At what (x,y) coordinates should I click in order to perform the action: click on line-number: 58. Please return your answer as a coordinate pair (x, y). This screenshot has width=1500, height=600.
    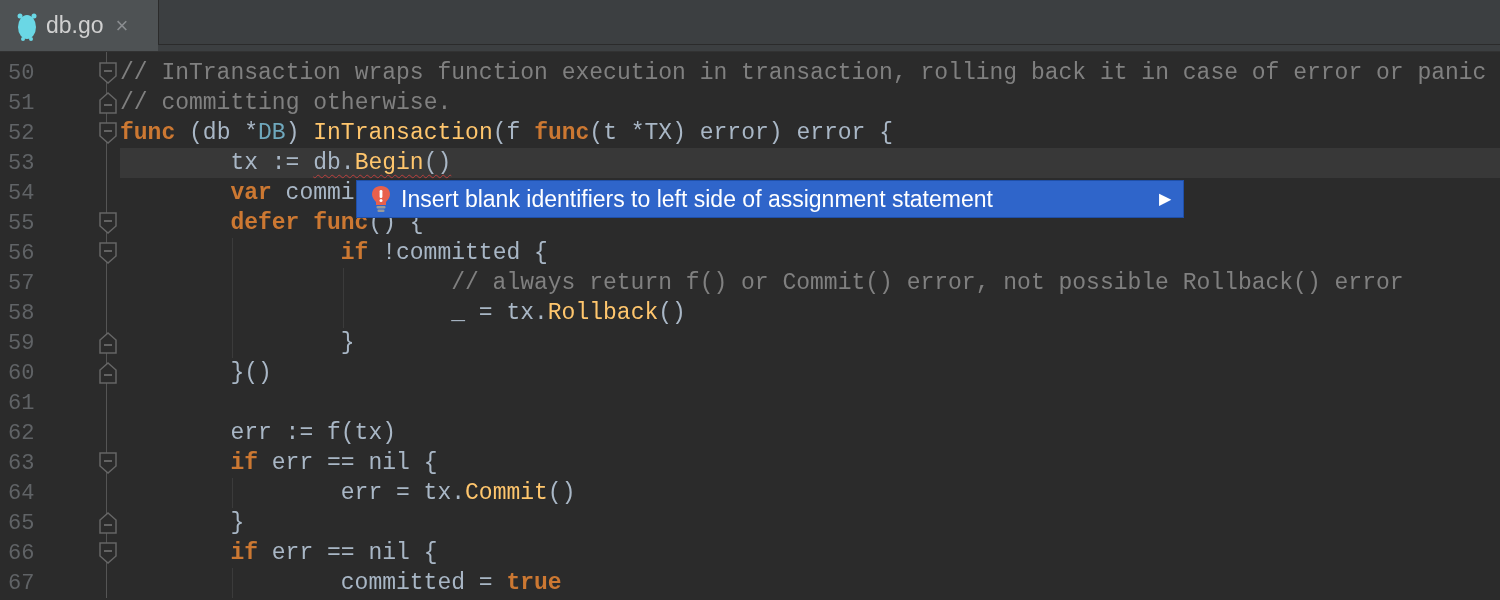
    Looking at the image, I should click on (21, 313).